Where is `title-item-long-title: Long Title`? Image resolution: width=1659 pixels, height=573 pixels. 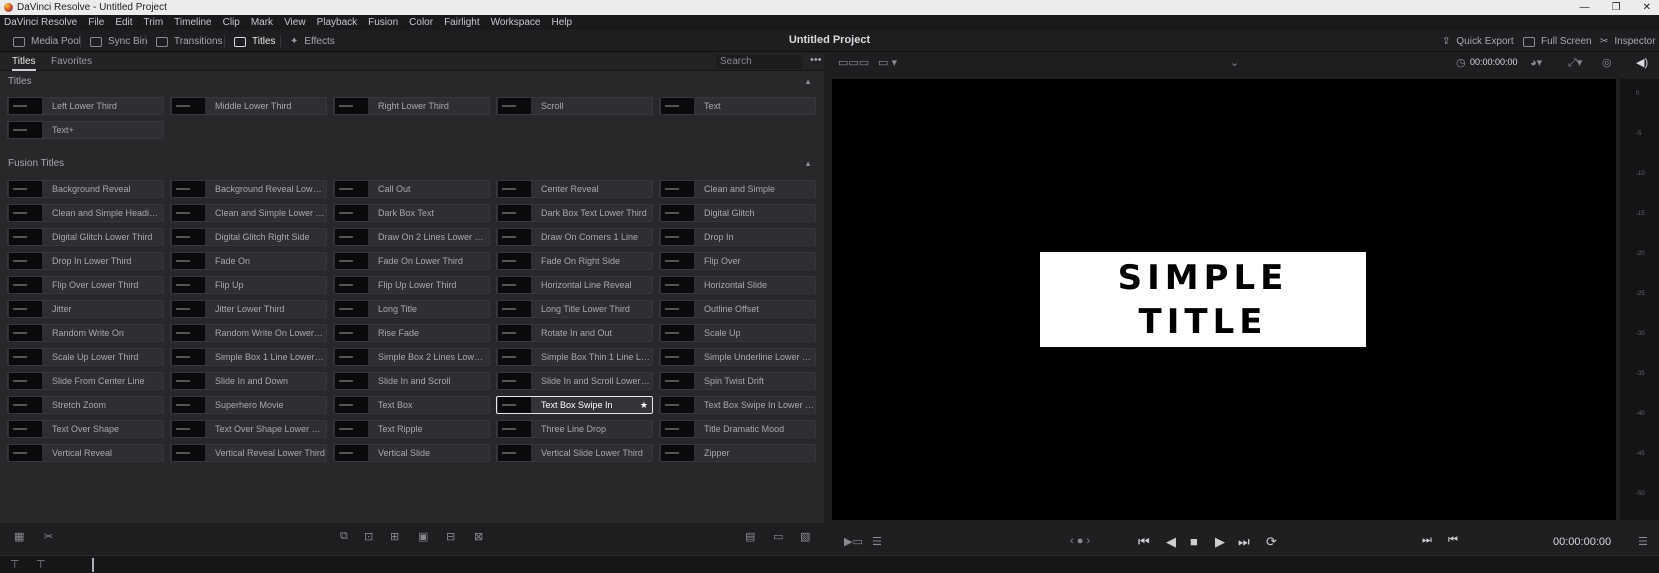
title-item-long-title: Long Title is located at coordinates (411, 309).